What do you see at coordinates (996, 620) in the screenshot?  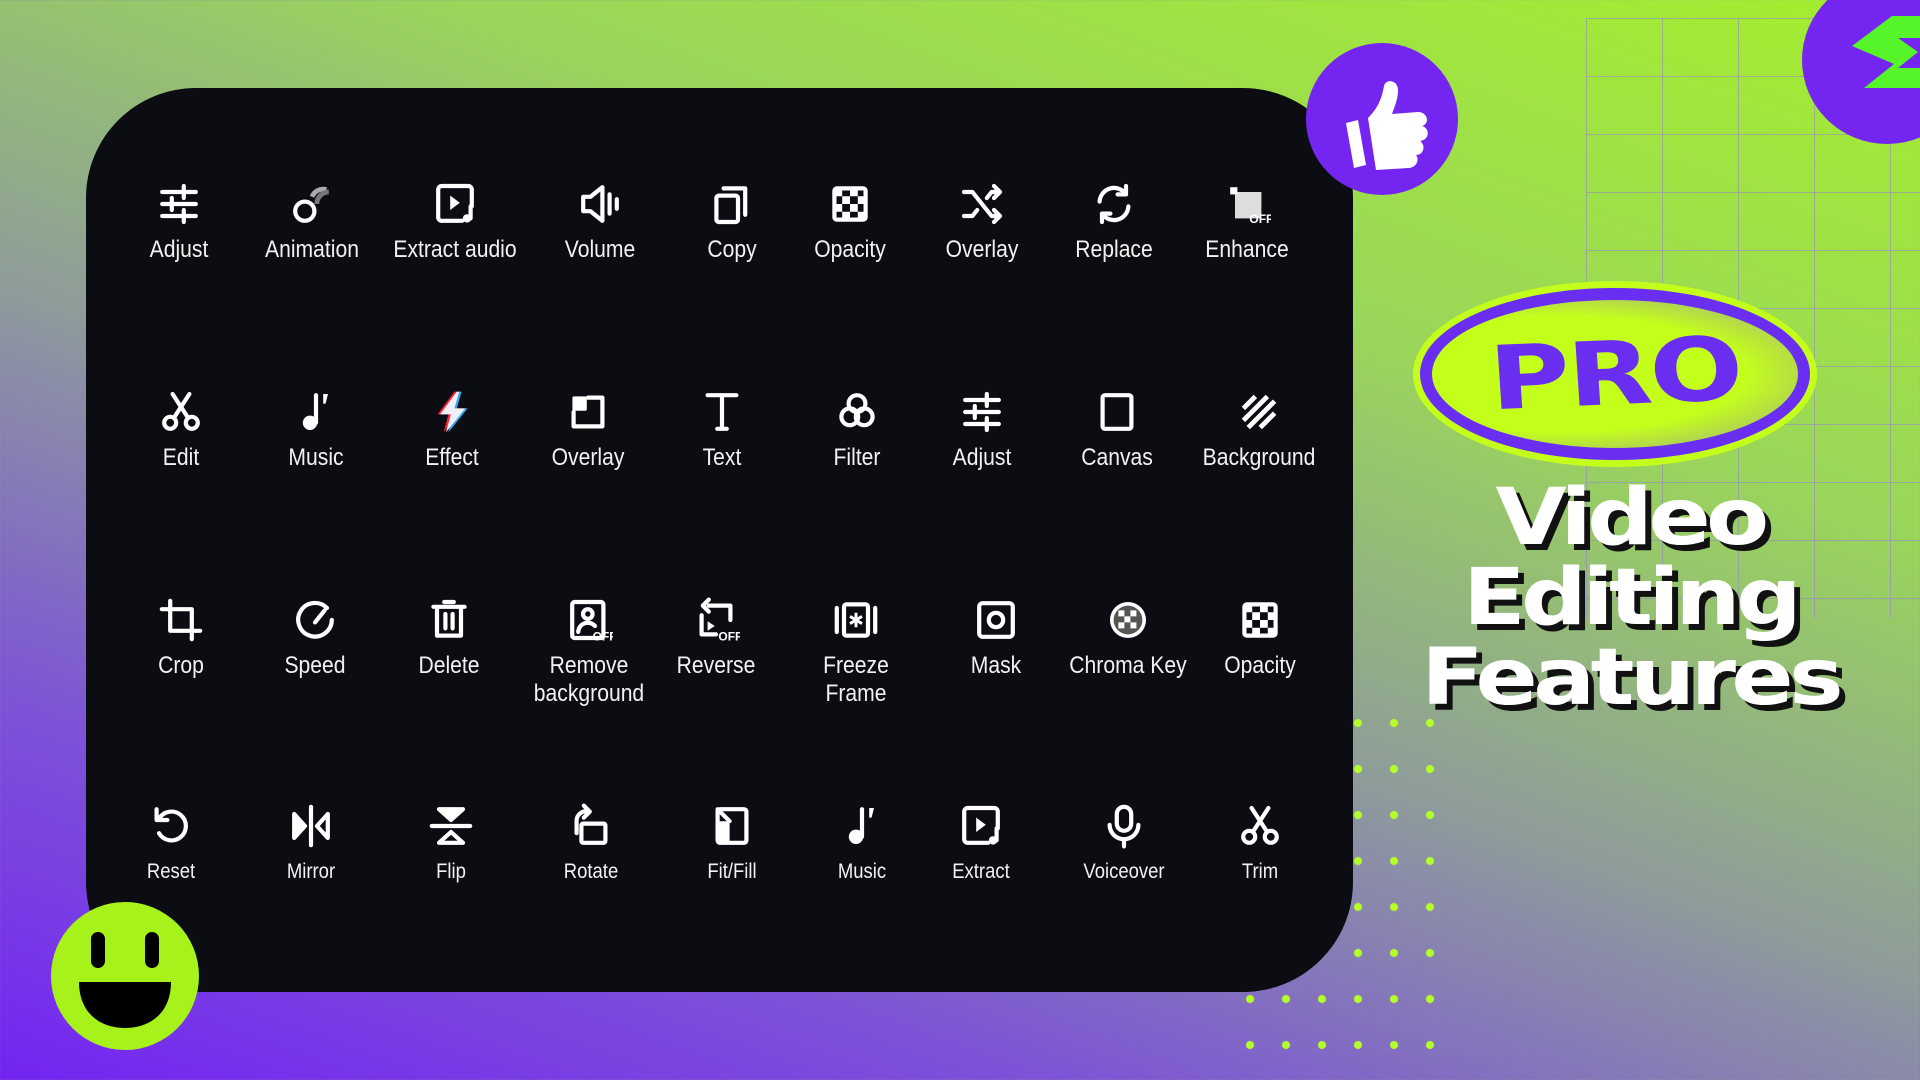 I see `mask-icon` at bounding box center [996, 620].